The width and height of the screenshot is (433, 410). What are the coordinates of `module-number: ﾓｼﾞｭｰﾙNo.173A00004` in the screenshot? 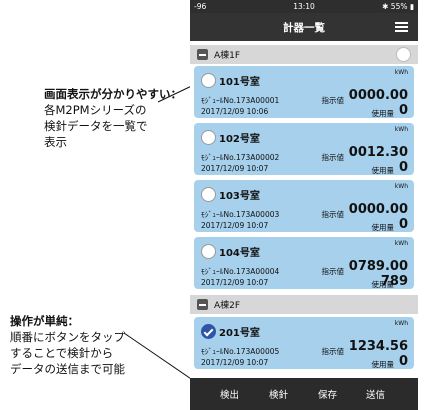 It's located at (240, 271).